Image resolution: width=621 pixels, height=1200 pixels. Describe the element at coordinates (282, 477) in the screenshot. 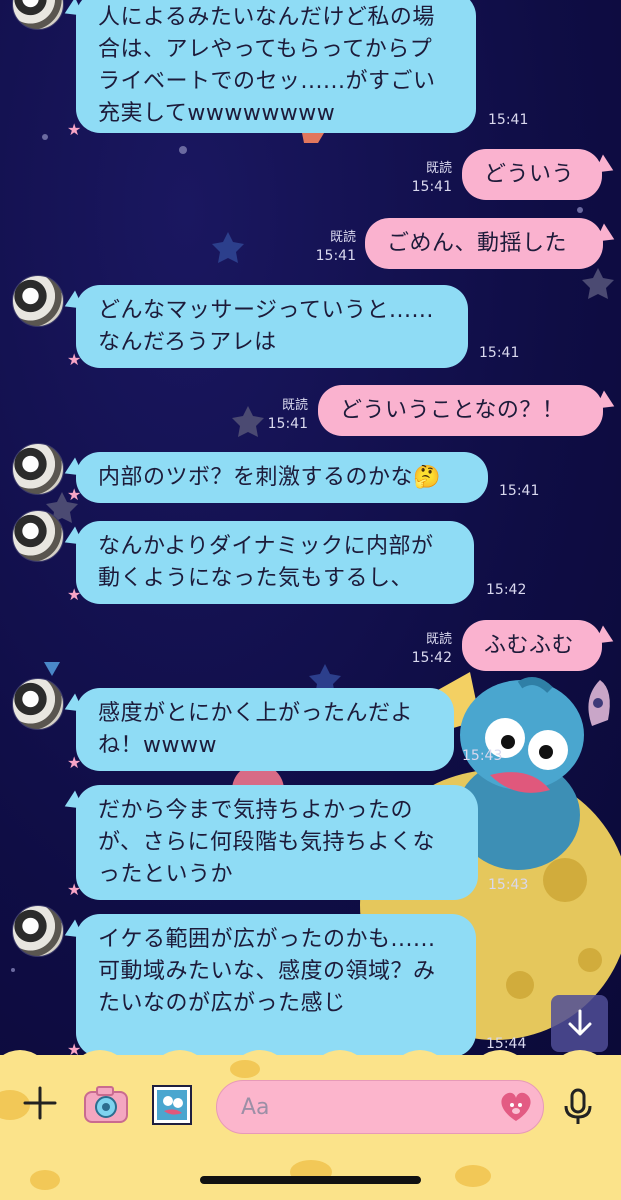

I see `message-bubble: 内部のツボ？を刺激するのかな🤔` at that location.